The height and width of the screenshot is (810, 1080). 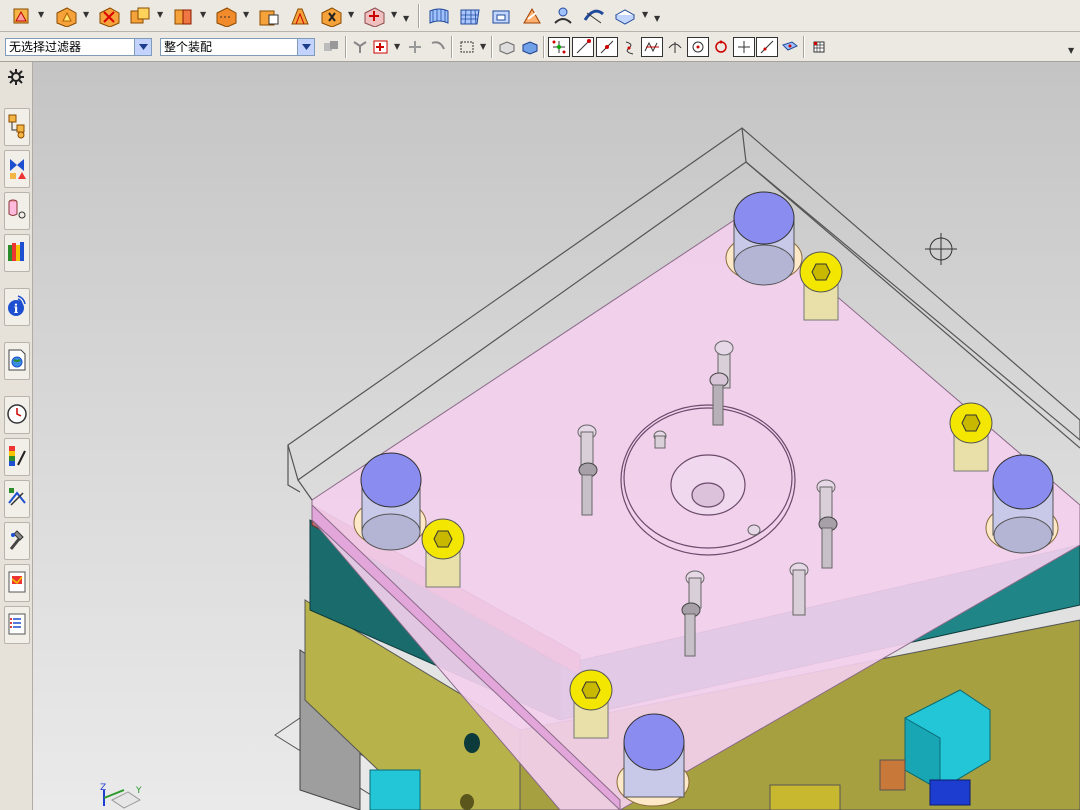 I want to click on on-surface-icon, so click(x=790, y=47).